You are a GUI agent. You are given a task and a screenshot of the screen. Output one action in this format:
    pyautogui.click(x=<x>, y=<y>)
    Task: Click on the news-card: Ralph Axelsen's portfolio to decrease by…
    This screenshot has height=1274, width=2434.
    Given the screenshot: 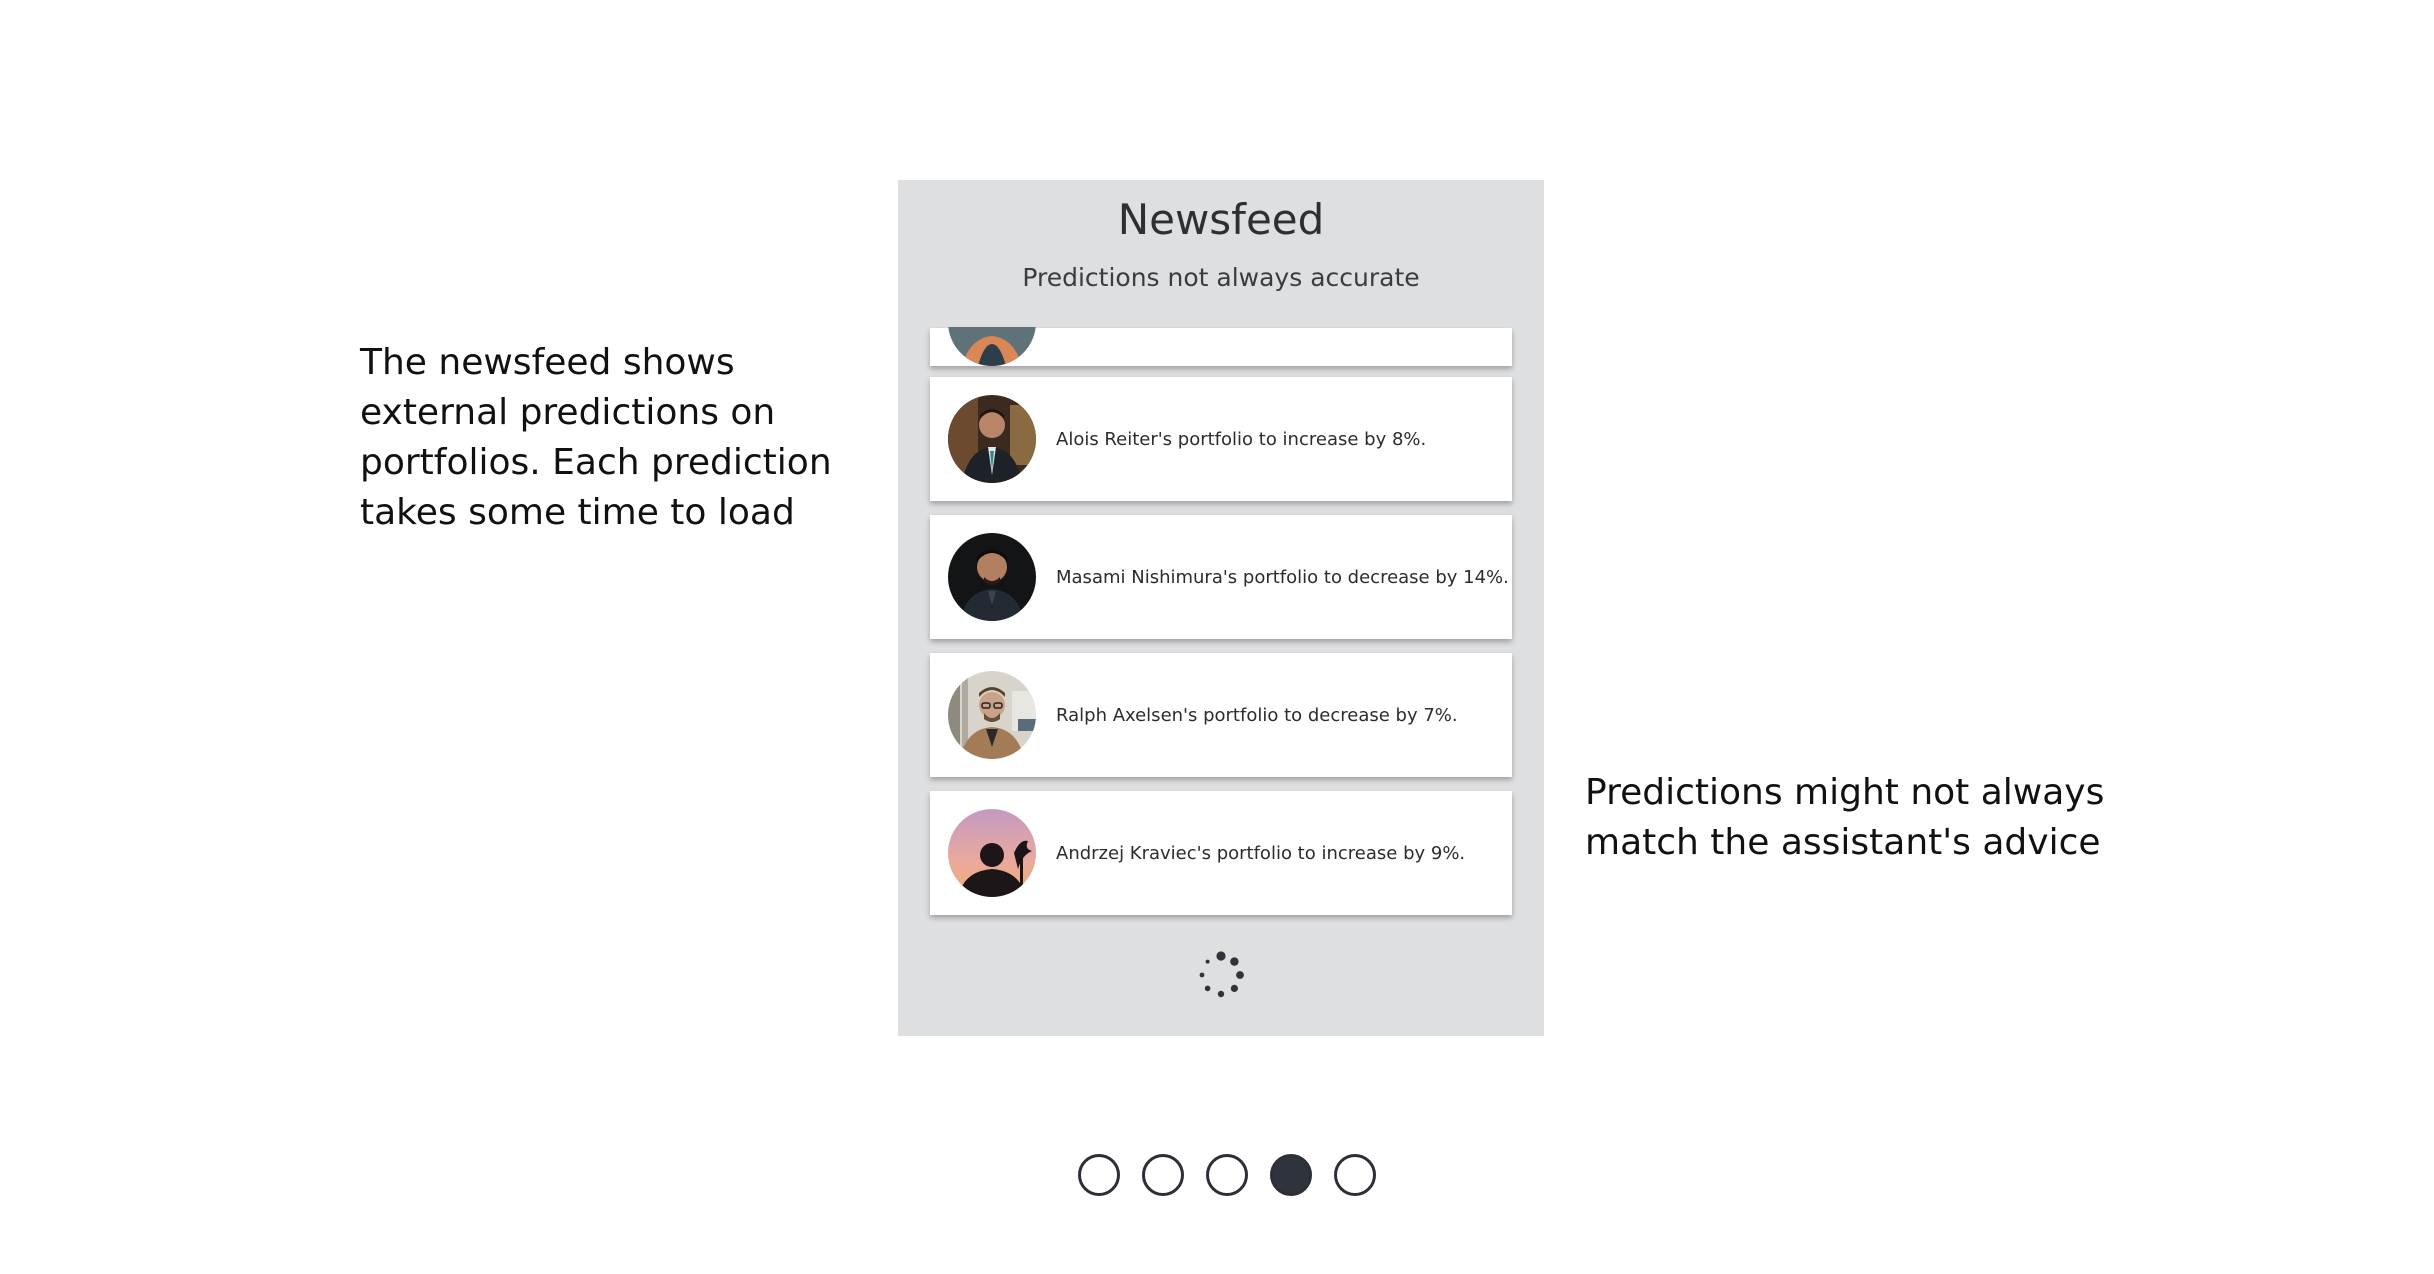 What is the action you would take?
    pyautogui.click(x=1221, y=715)
    